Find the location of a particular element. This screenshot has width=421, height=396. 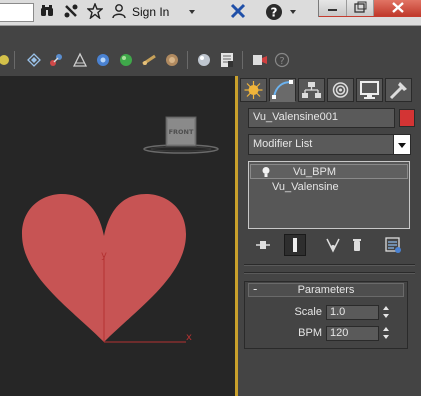

link-icon is located at coordinates (34, 60).